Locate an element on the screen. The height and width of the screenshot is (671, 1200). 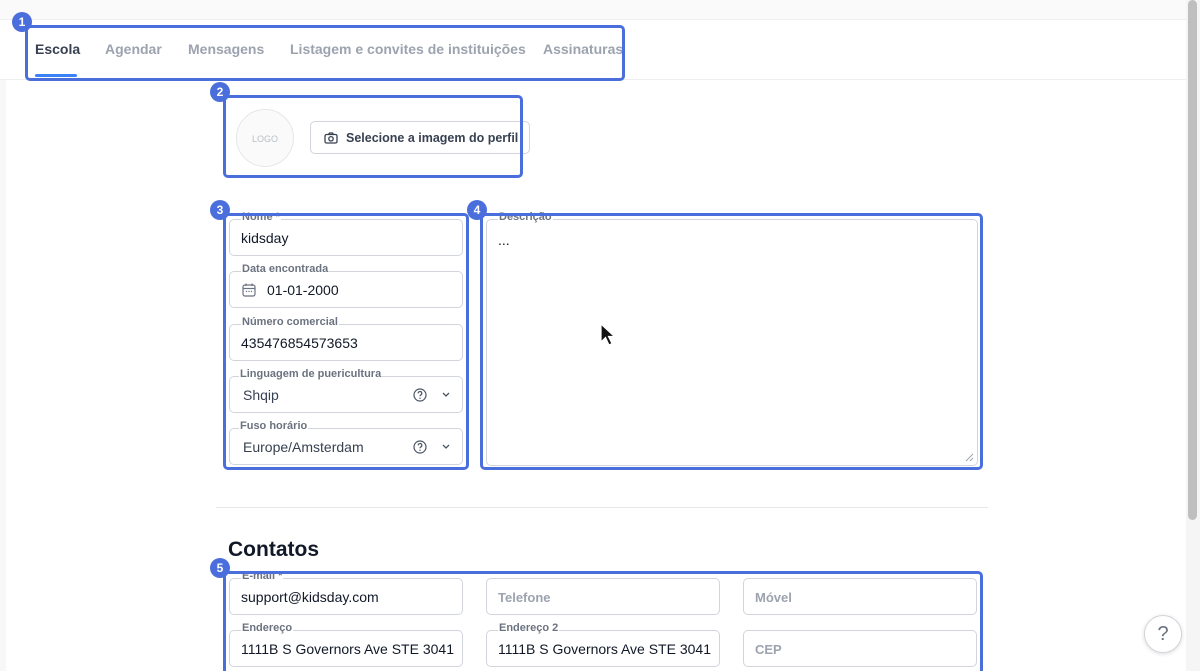
zip-placeholder: CEP is located at coordinates (768, 649).